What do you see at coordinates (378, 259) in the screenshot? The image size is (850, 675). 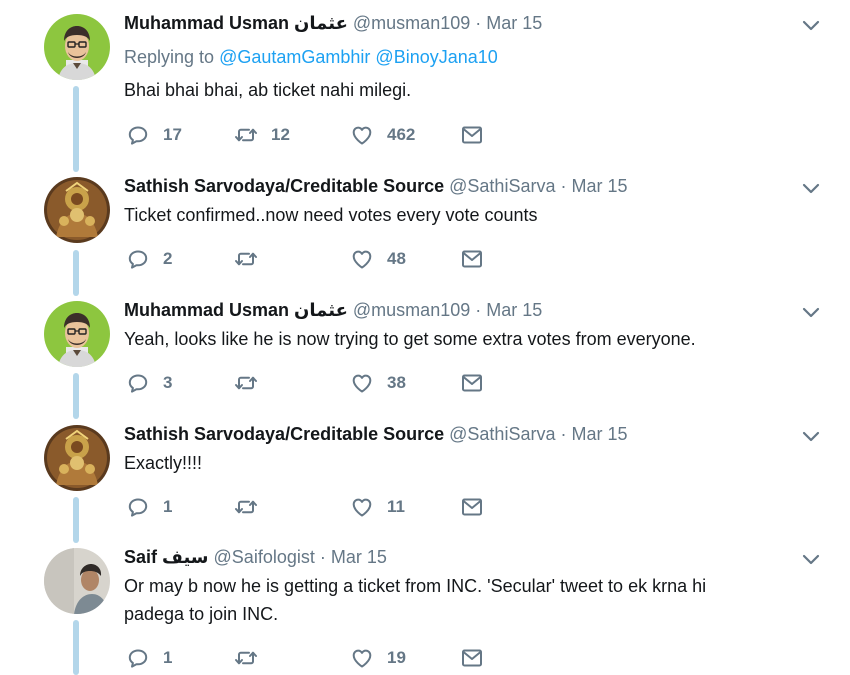 I see `like-button: 48` at bounding box center [378, 259].